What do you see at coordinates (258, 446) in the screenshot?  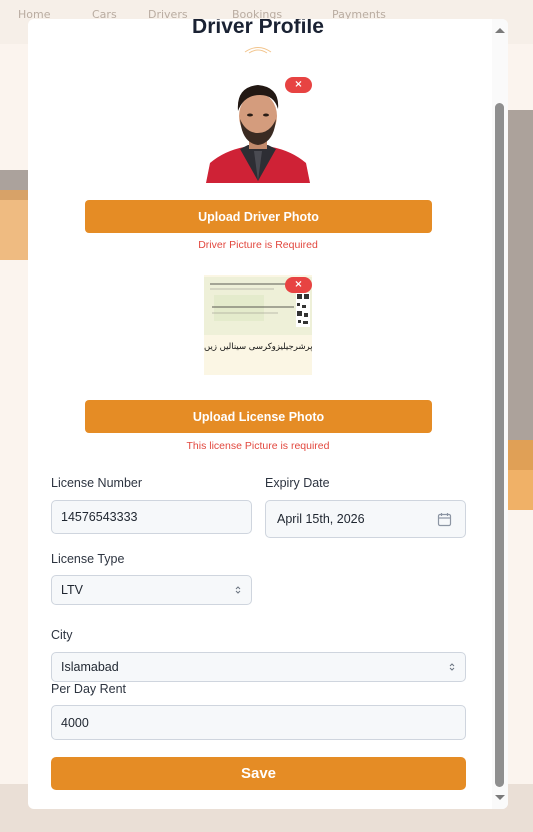 I see `license-photo-error: This license Picture is required` at bounding box center [258, 446].